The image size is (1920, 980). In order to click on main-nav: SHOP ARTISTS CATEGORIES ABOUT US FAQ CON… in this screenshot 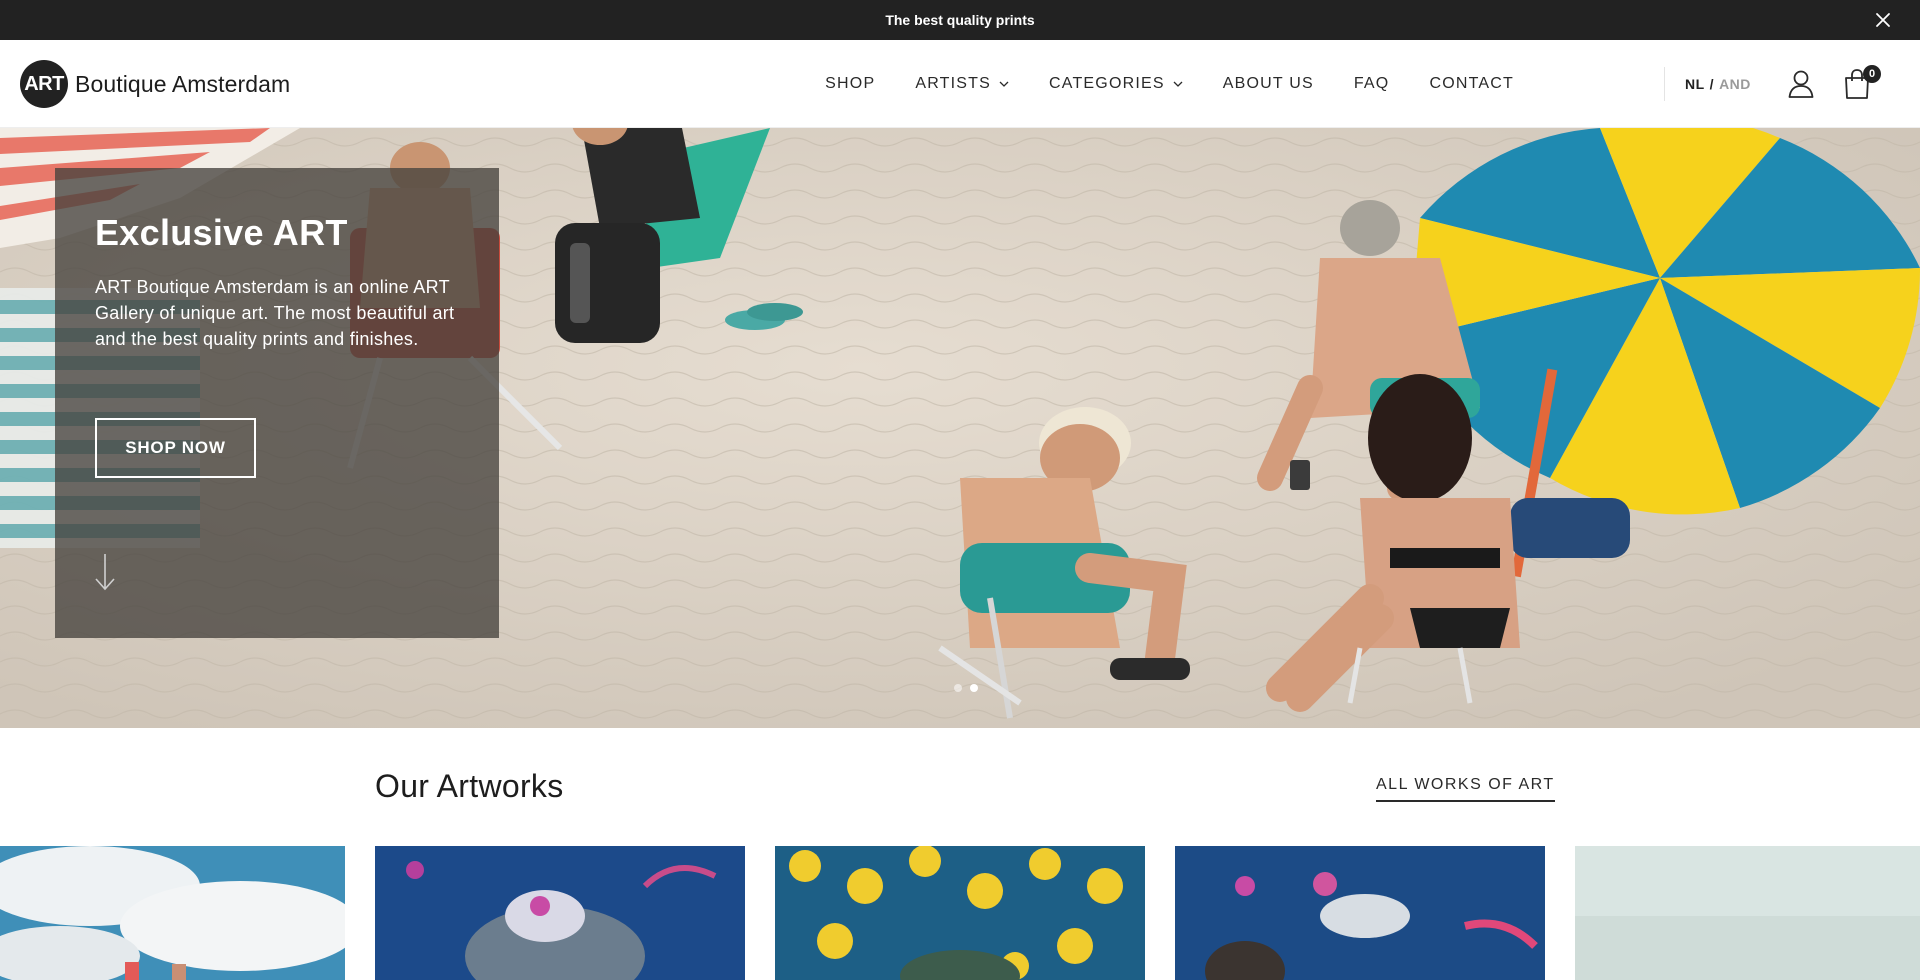, I will do `click(1169, 84)`.